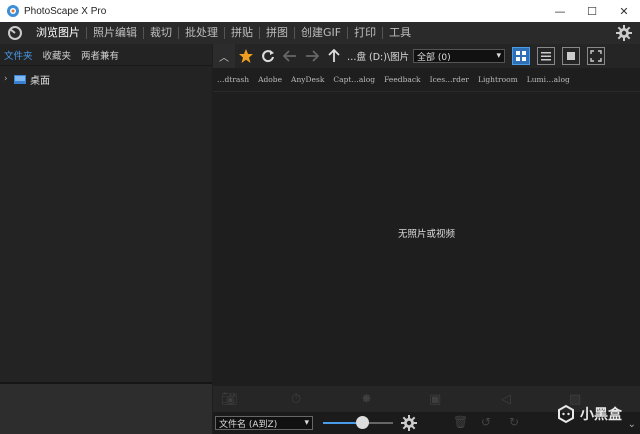  I want to click on current-path: …盘 (D:)\图片, so click(380, 56).